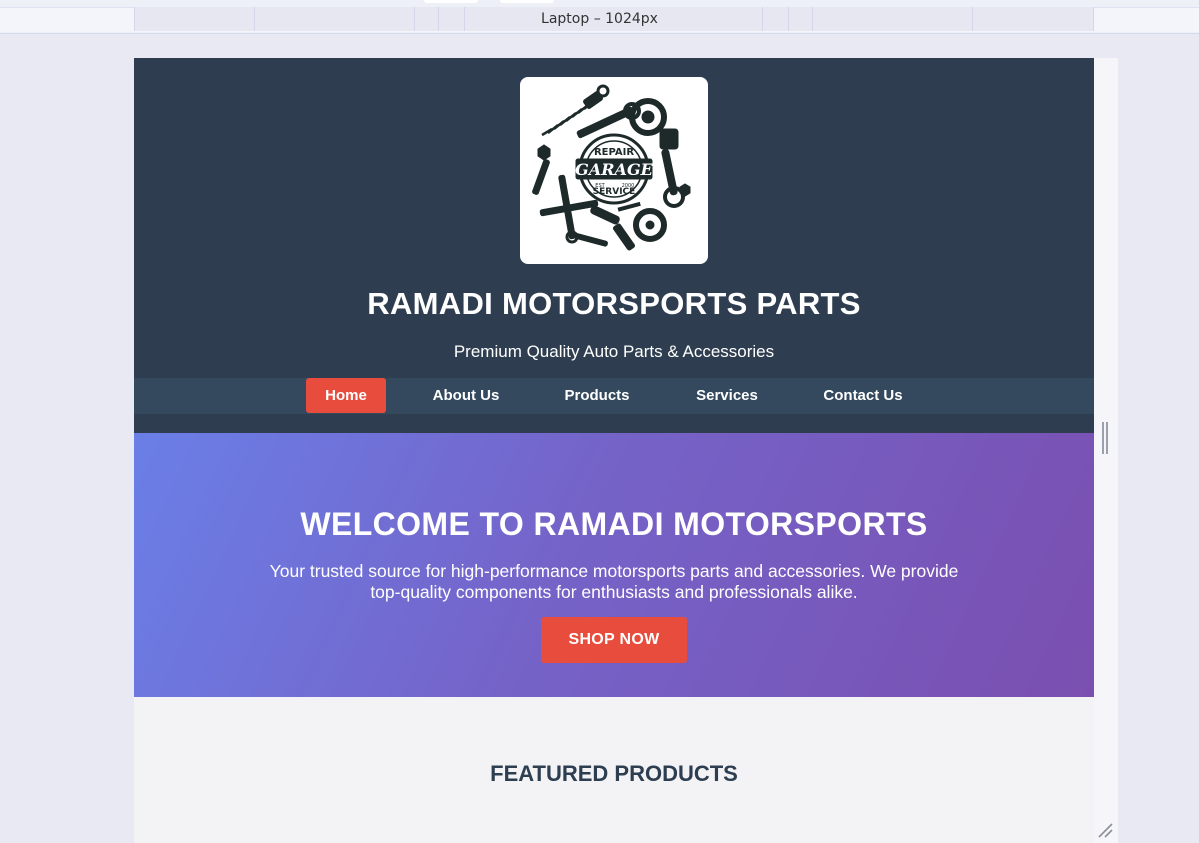  What do you see at coordinates (628, 186) in the screenshot?
I see `logo-text-small-right: 2000` at bounding box center [628, 186].